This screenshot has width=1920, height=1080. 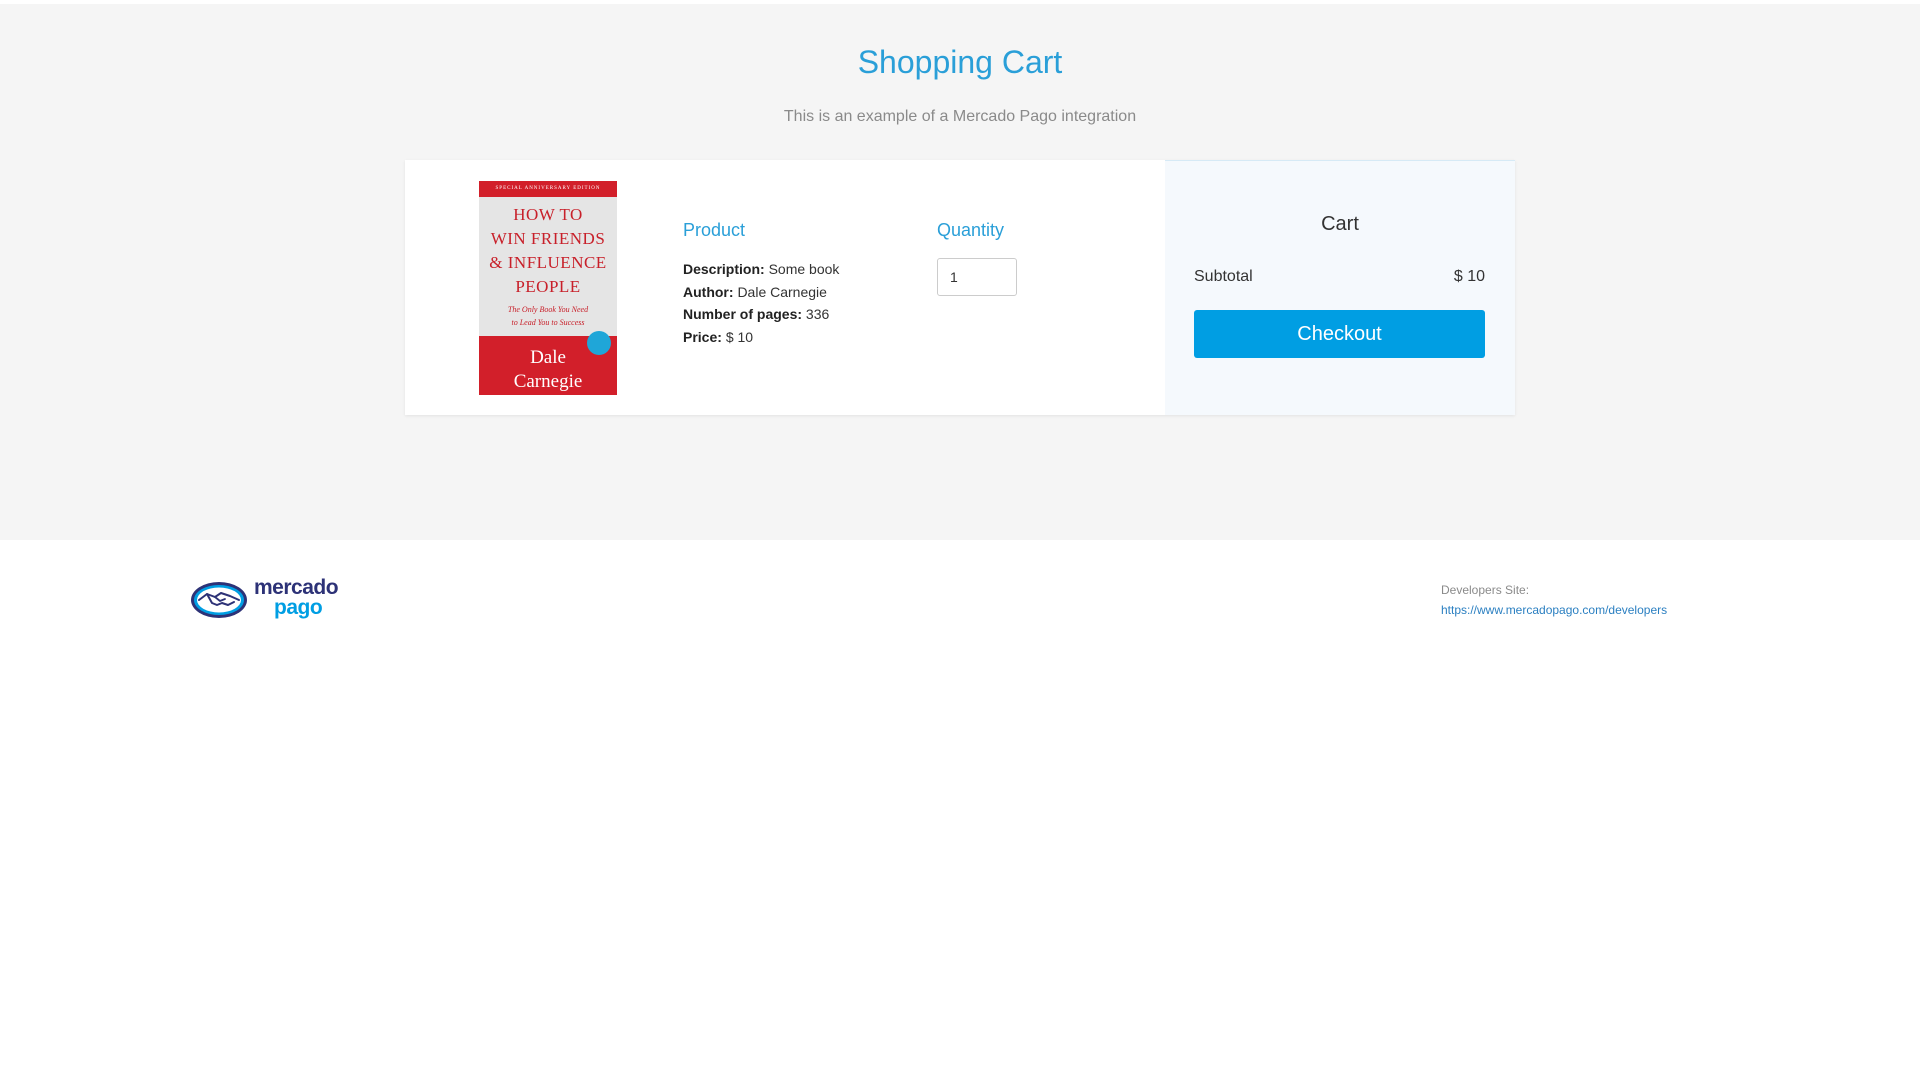 What do you see at coordinates (548, 262) in the screenshot?
I see `book-title-line: & INFLUENCE` at bounding box center [548, 262].